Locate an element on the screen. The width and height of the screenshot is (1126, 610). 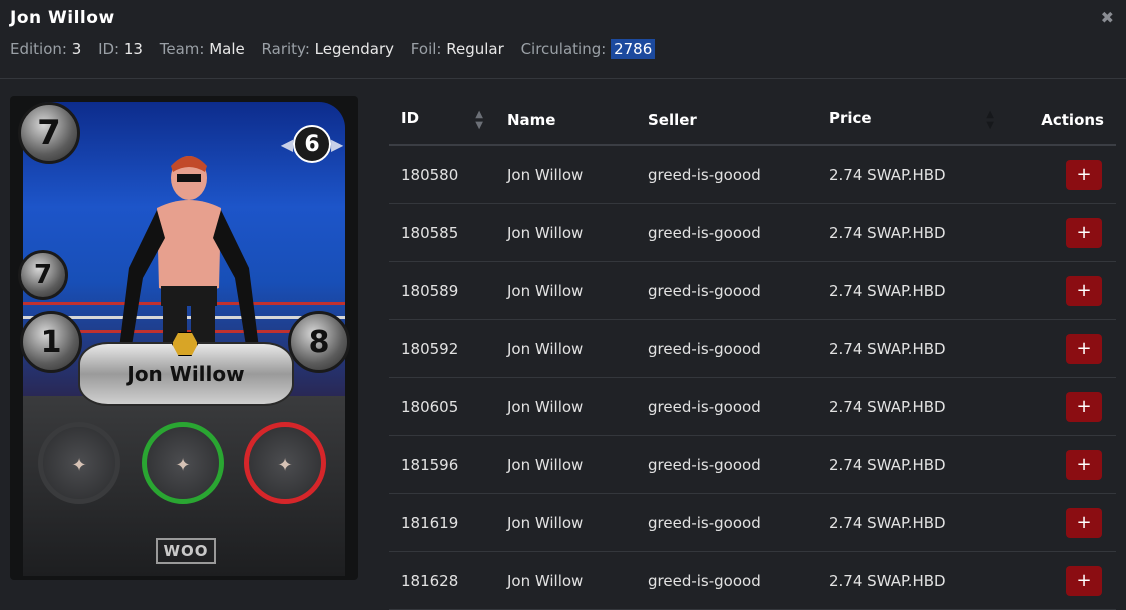
meta-value-rarity: Legendary is located at coordinates (354, 49).